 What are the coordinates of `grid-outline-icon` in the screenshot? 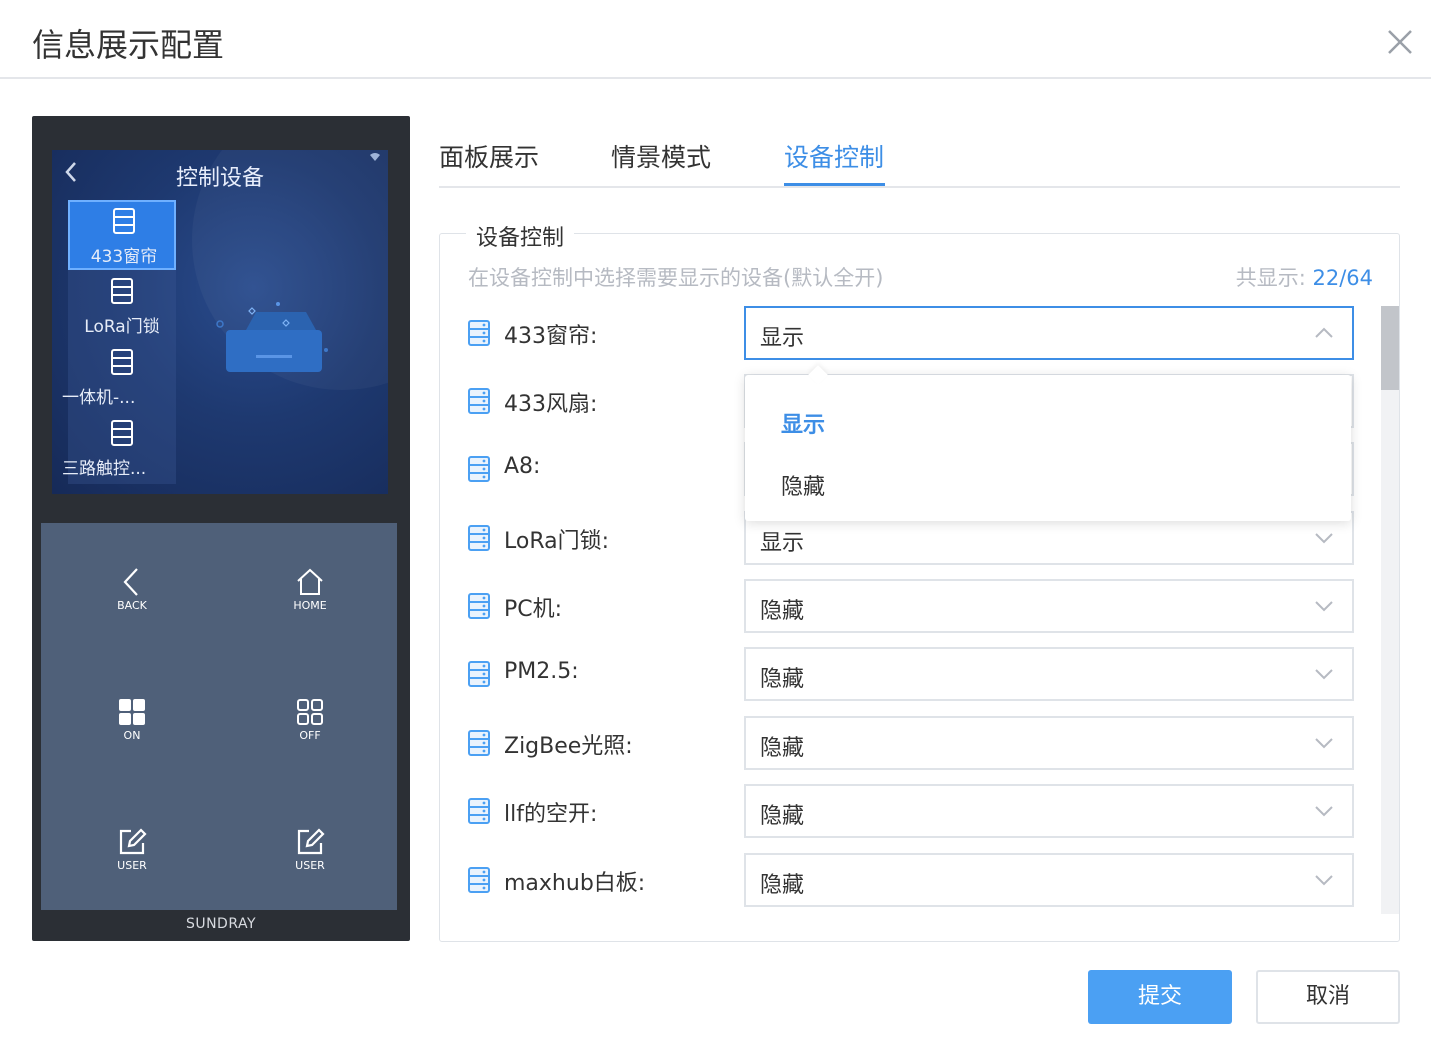 It's located at (310, 712).